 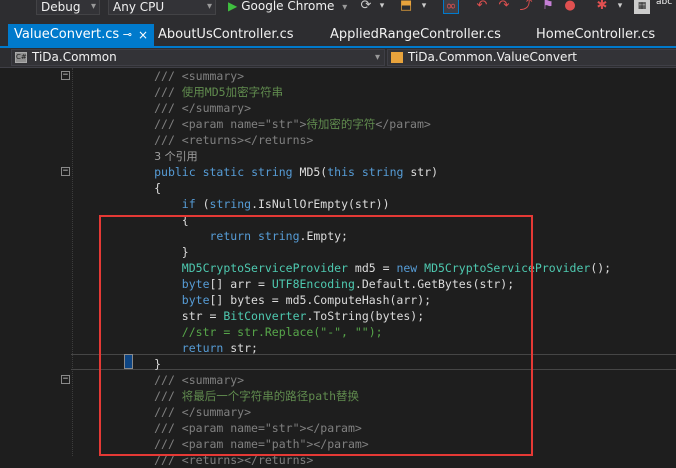 What do you see at coordinates (602, 7) in the screenshot?
I see `spellcheck-icon: ✱` at bounding box center [602, 7].